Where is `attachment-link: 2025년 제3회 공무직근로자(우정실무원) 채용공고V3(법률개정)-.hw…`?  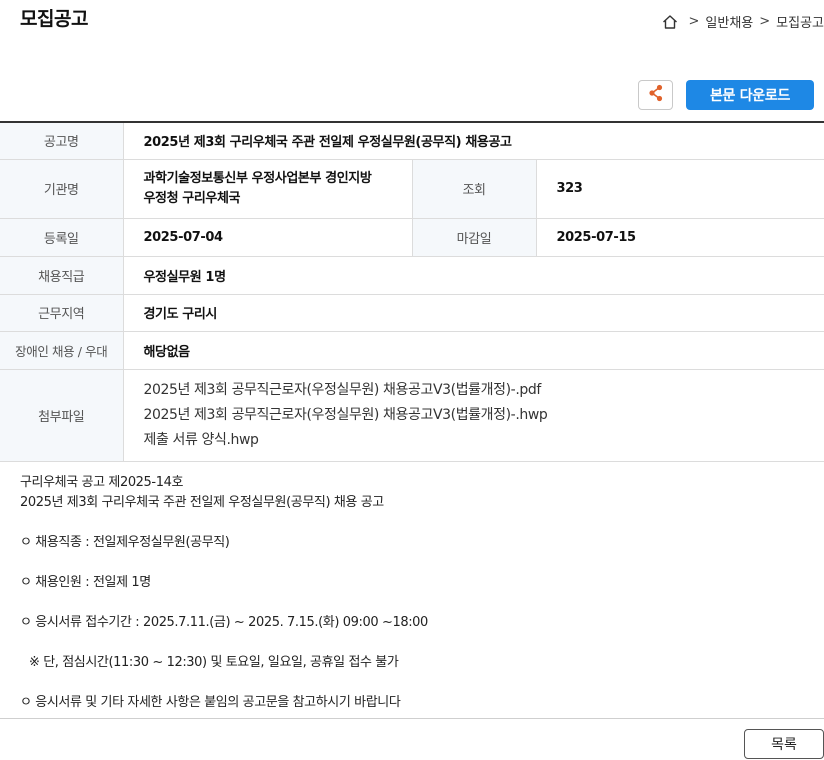
attachment-link: 2025년 제3회 공무직근로자(우정실무원) 채용공고V3(법률개정)-.hw… is located at coordinates (484, 415).